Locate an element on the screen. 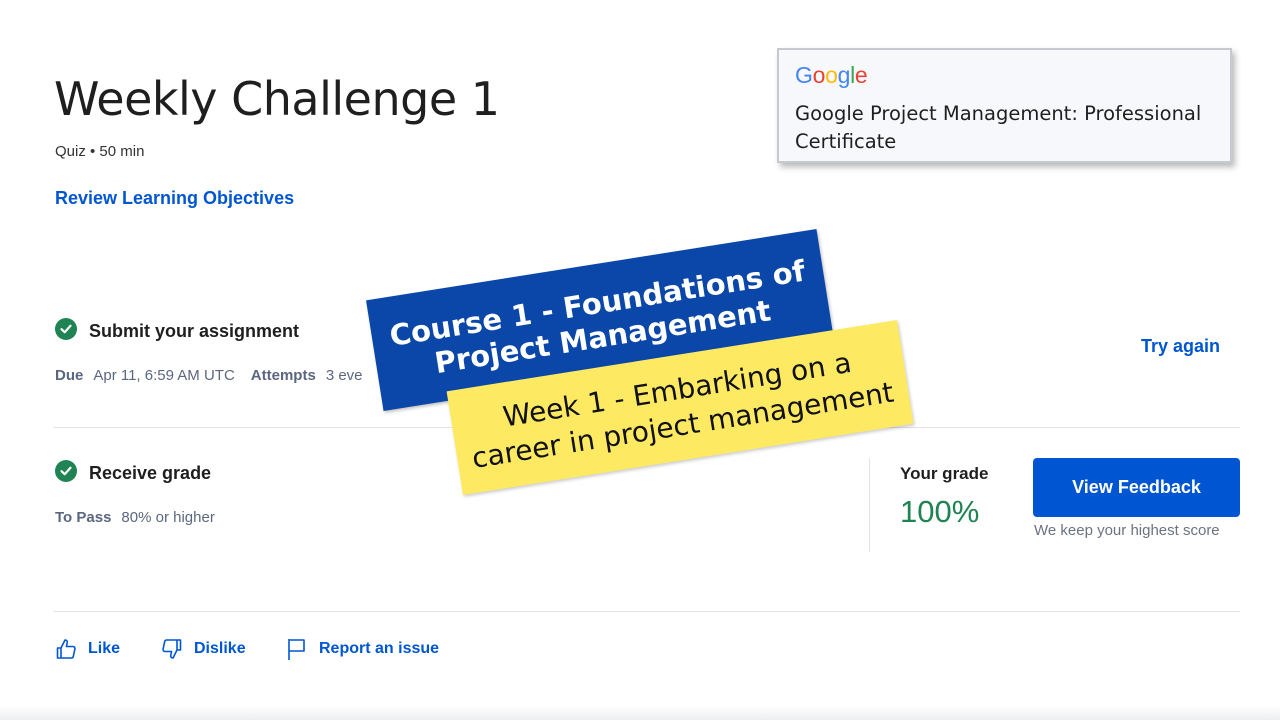 The width and height of the screenshot is (1280, 720). thumbs-down-icon is located at coordinates (172, 649).